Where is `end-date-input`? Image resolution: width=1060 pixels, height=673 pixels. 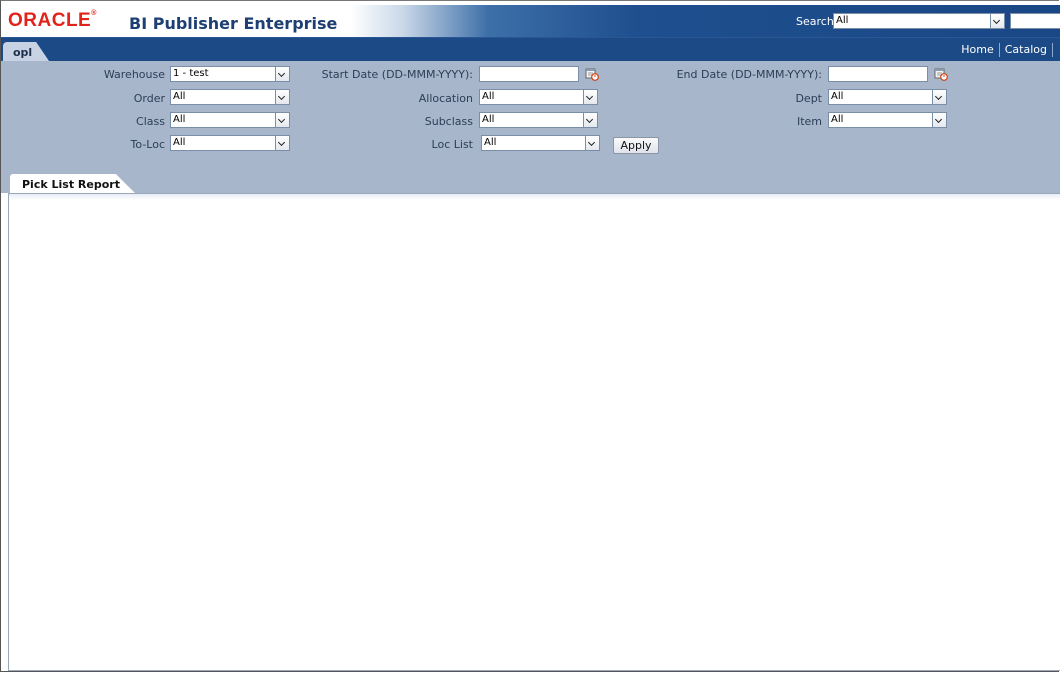 end-date-input is located at coordinates (878, 74).